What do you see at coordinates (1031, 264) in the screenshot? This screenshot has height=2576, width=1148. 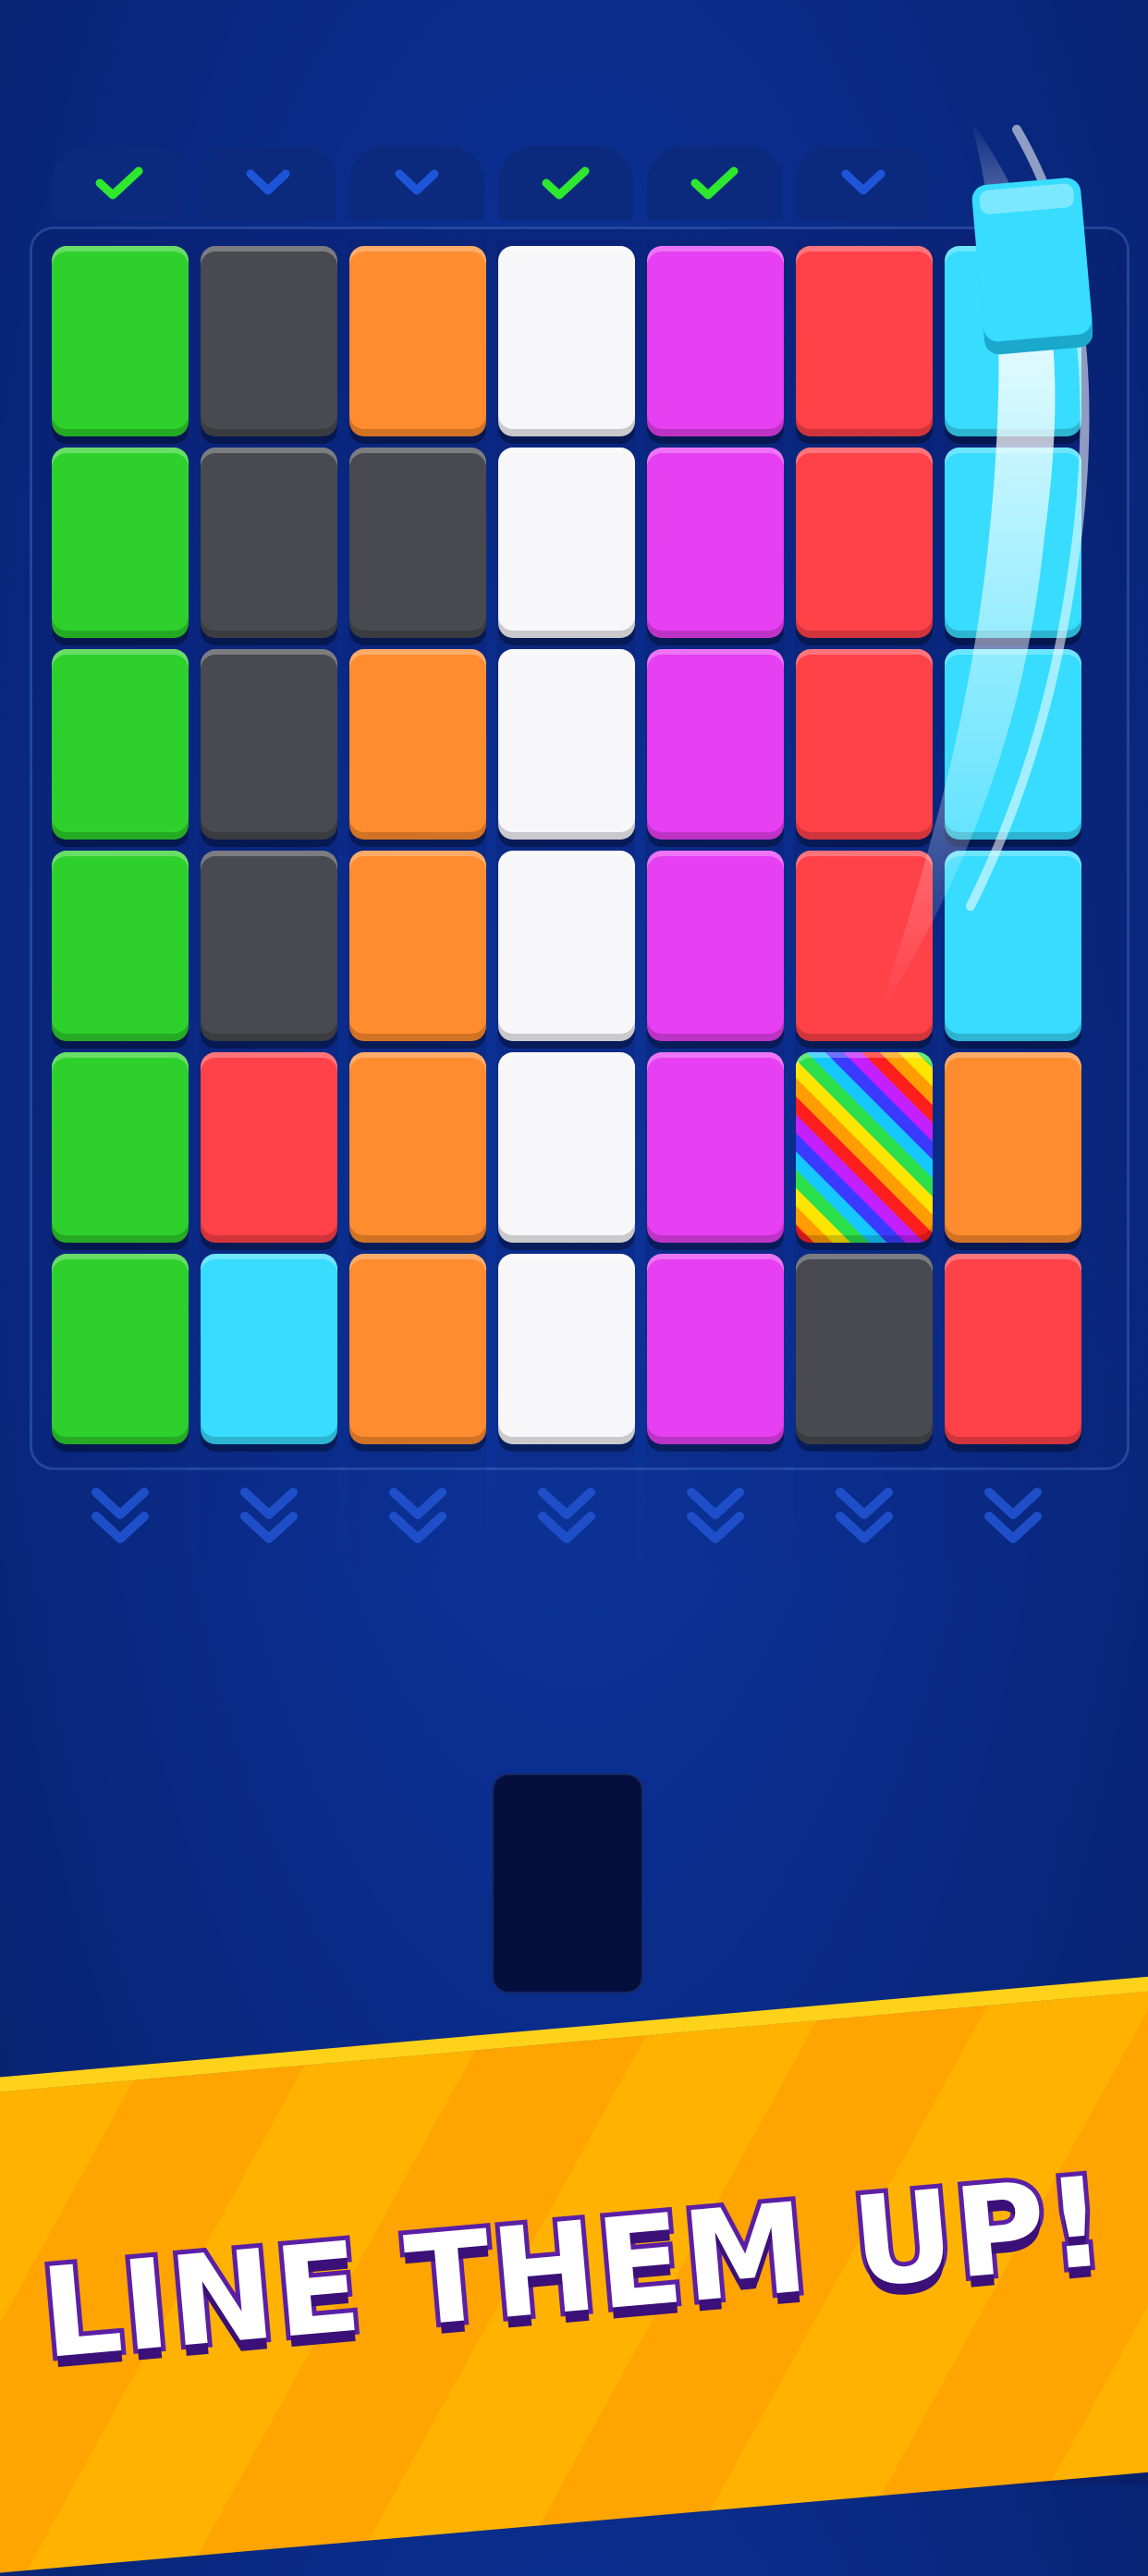 I see `moving-tile` at bounding box center [1031, 264].